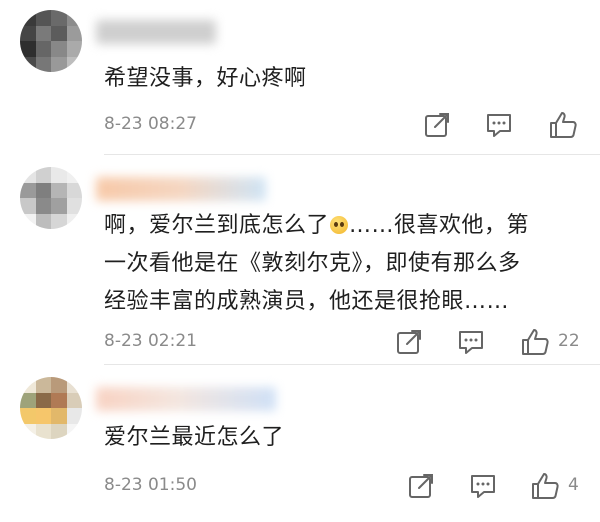 This screenshot has width=600, height=522. What do you see at coordinates (344, 486) in the screenshot?
I see `comment-meta: 8-23 01:50 4` at bounding box center [344, 486].